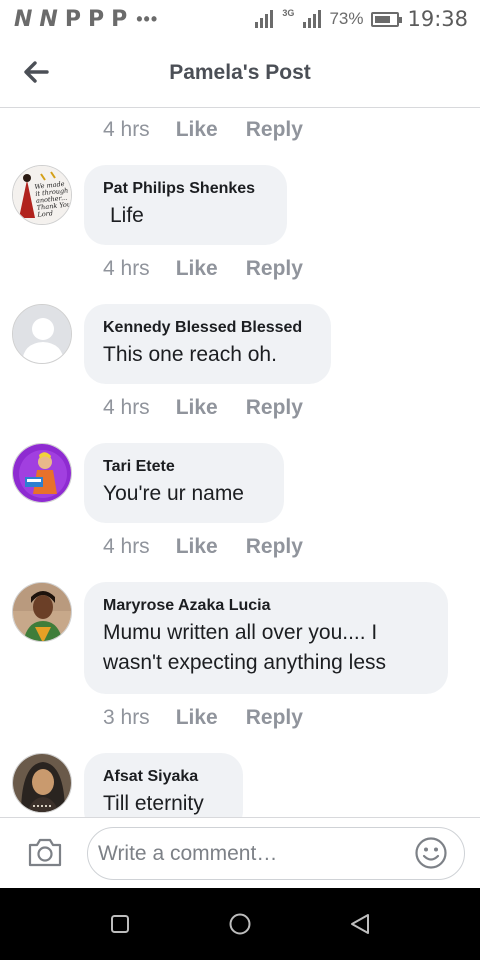 This screenshot has height=960, width=480. Describe the element at coordinates (86, 19) in the screenshot. I see `notification-icons: N N P P P •••` at that location.